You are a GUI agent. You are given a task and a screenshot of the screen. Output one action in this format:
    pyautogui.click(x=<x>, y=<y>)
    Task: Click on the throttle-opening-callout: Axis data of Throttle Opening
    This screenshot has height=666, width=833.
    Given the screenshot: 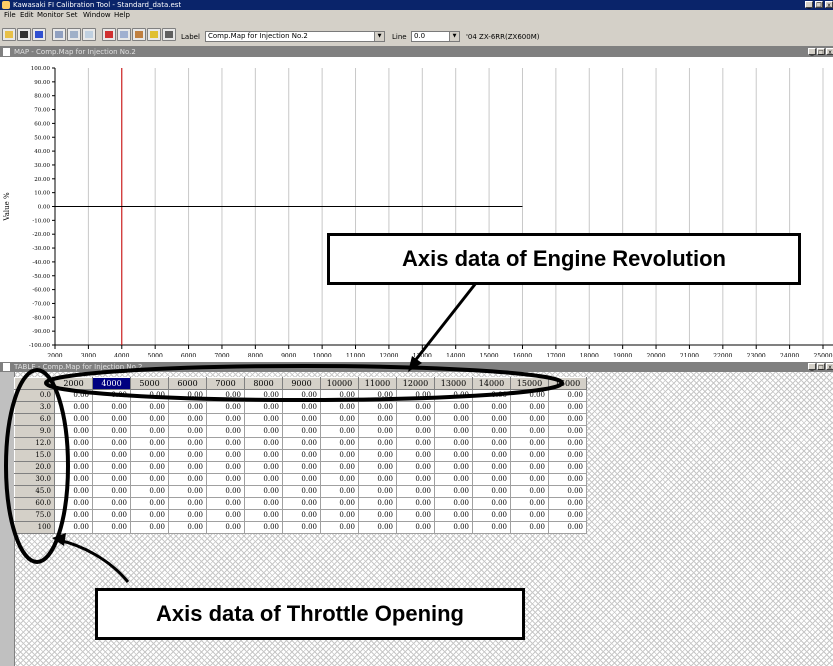 What is the action you would take?
    pyautogui.click(x=310, y=614)
    